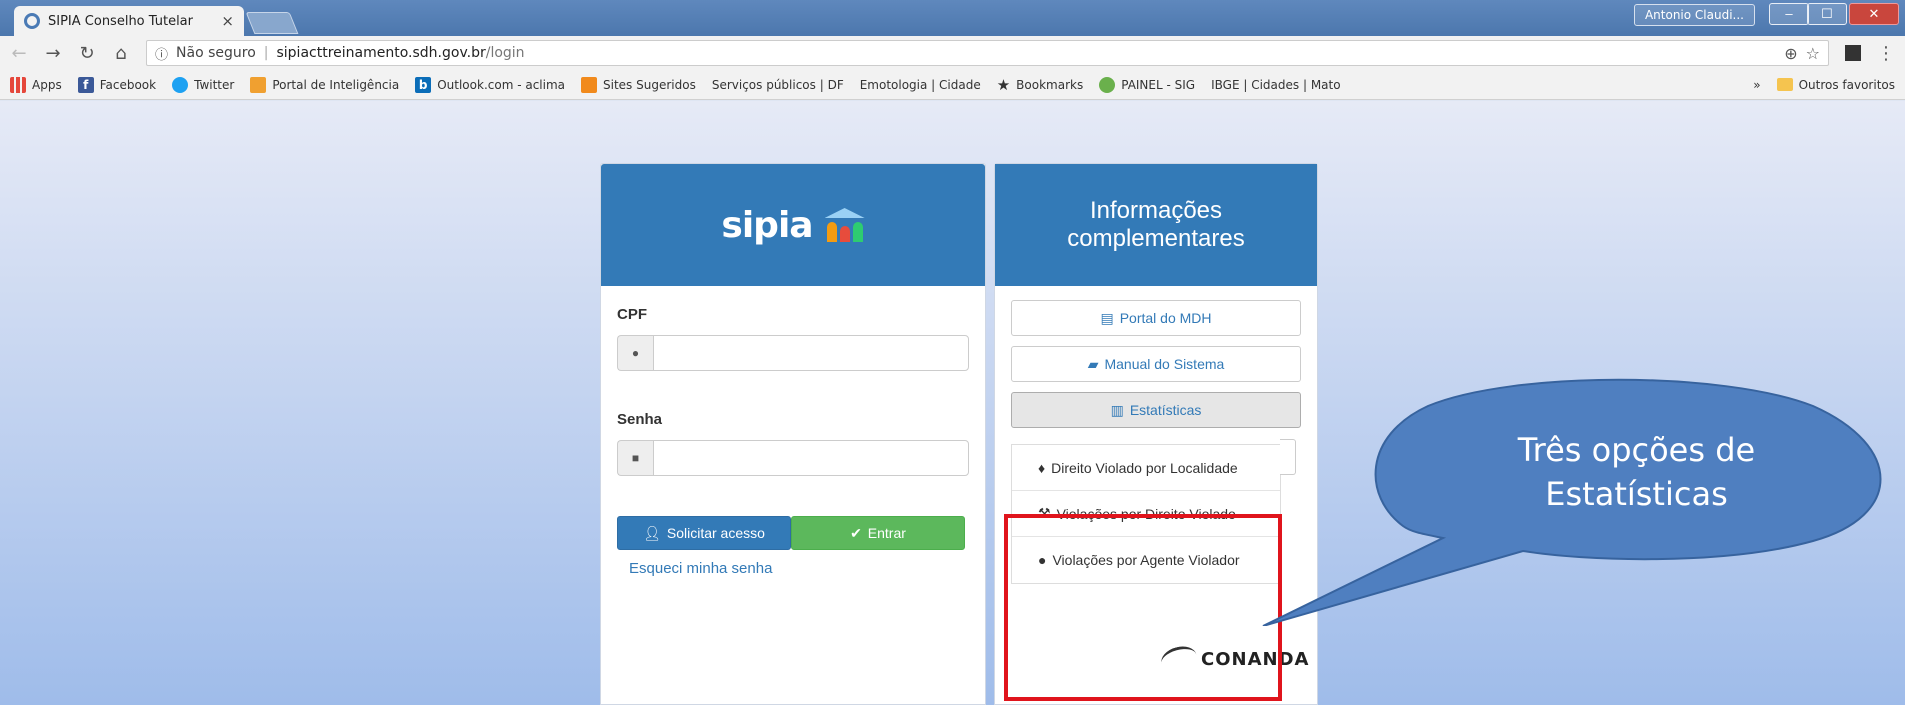 Image resolution: width=1905 pixels, height=705 pixels. What do you see at coordinates (1117, 409) in the screenshot?
I see `bar-chart-icon: ▥` at bounding box center [1117, 409].